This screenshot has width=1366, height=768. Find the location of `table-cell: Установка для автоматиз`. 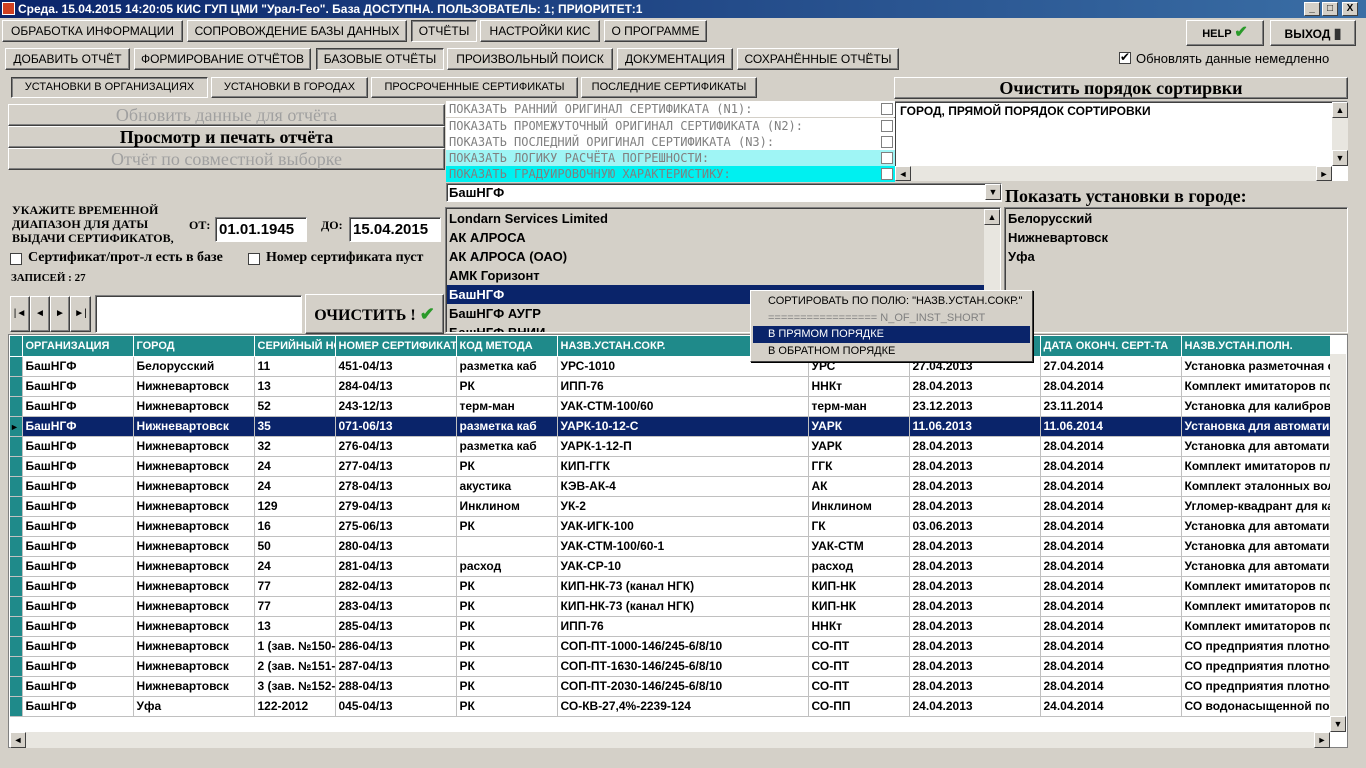

table-cell: Установка для автоматиз is located at coordinates (1256, 566).